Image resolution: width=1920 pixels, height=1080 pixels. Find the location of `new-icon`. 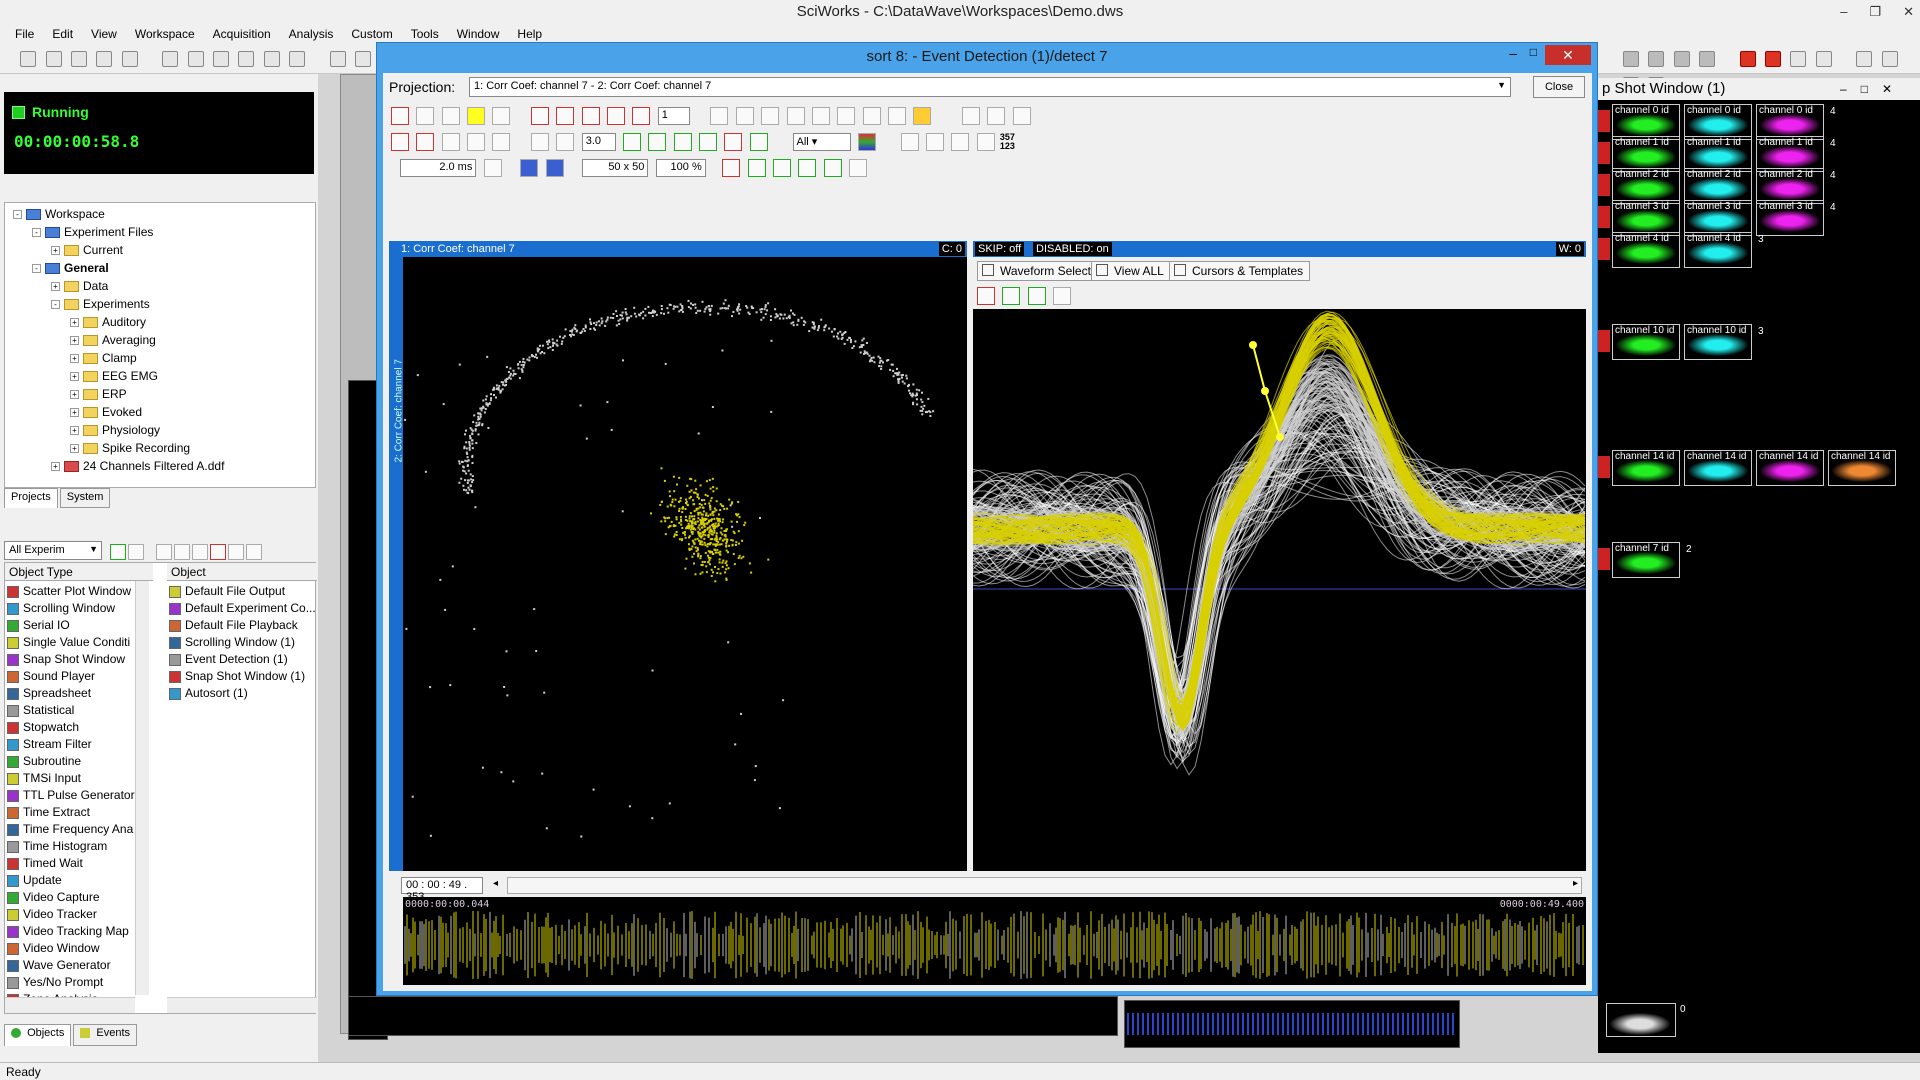

new-icon is located at coordinates (28, 59).